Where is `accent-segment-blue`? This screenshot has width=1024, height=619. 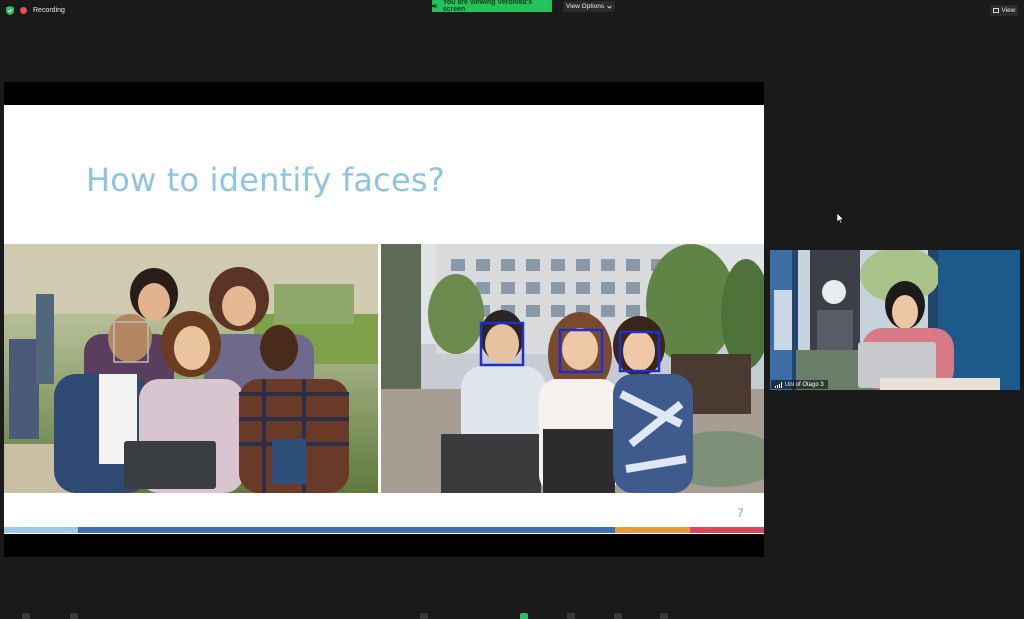
accent-segment-blue is located at coordinates (346, 530).